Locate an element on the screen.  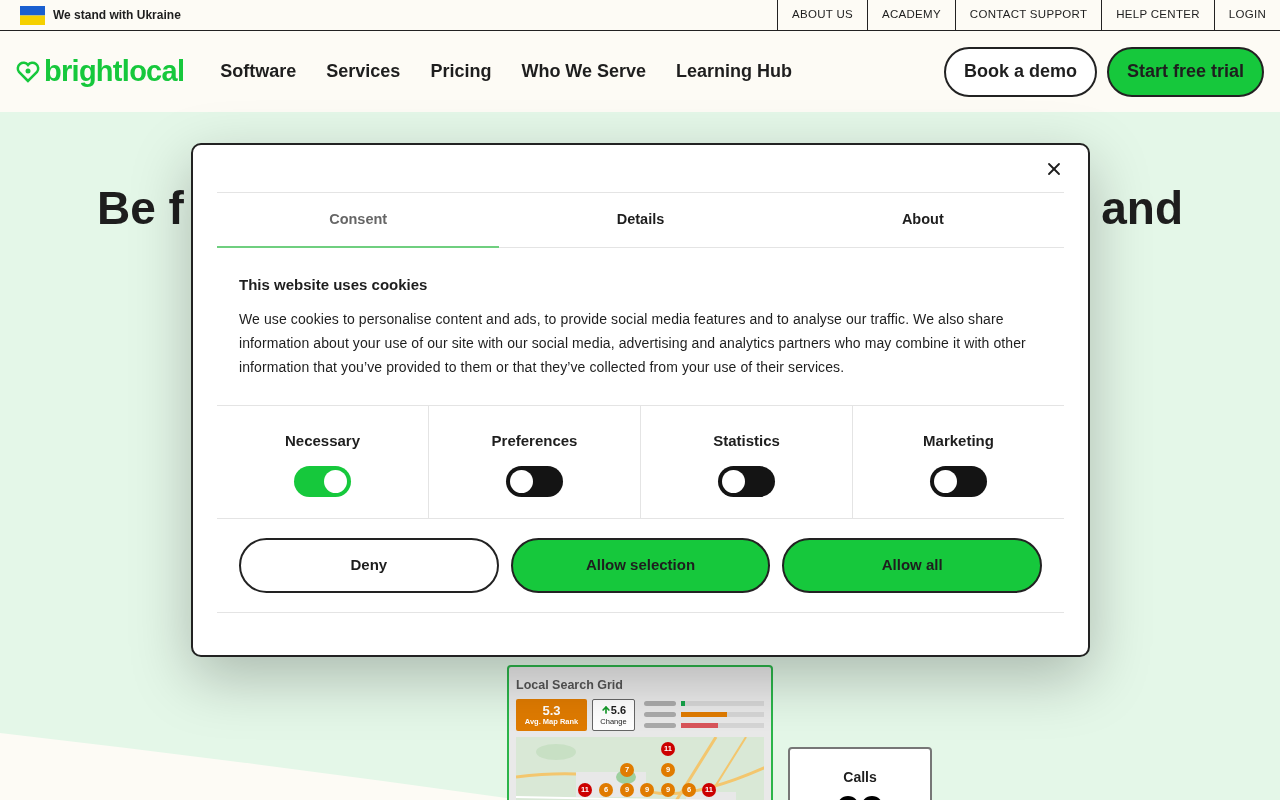
consent-button: Deny is located at coordinates (369, 565).